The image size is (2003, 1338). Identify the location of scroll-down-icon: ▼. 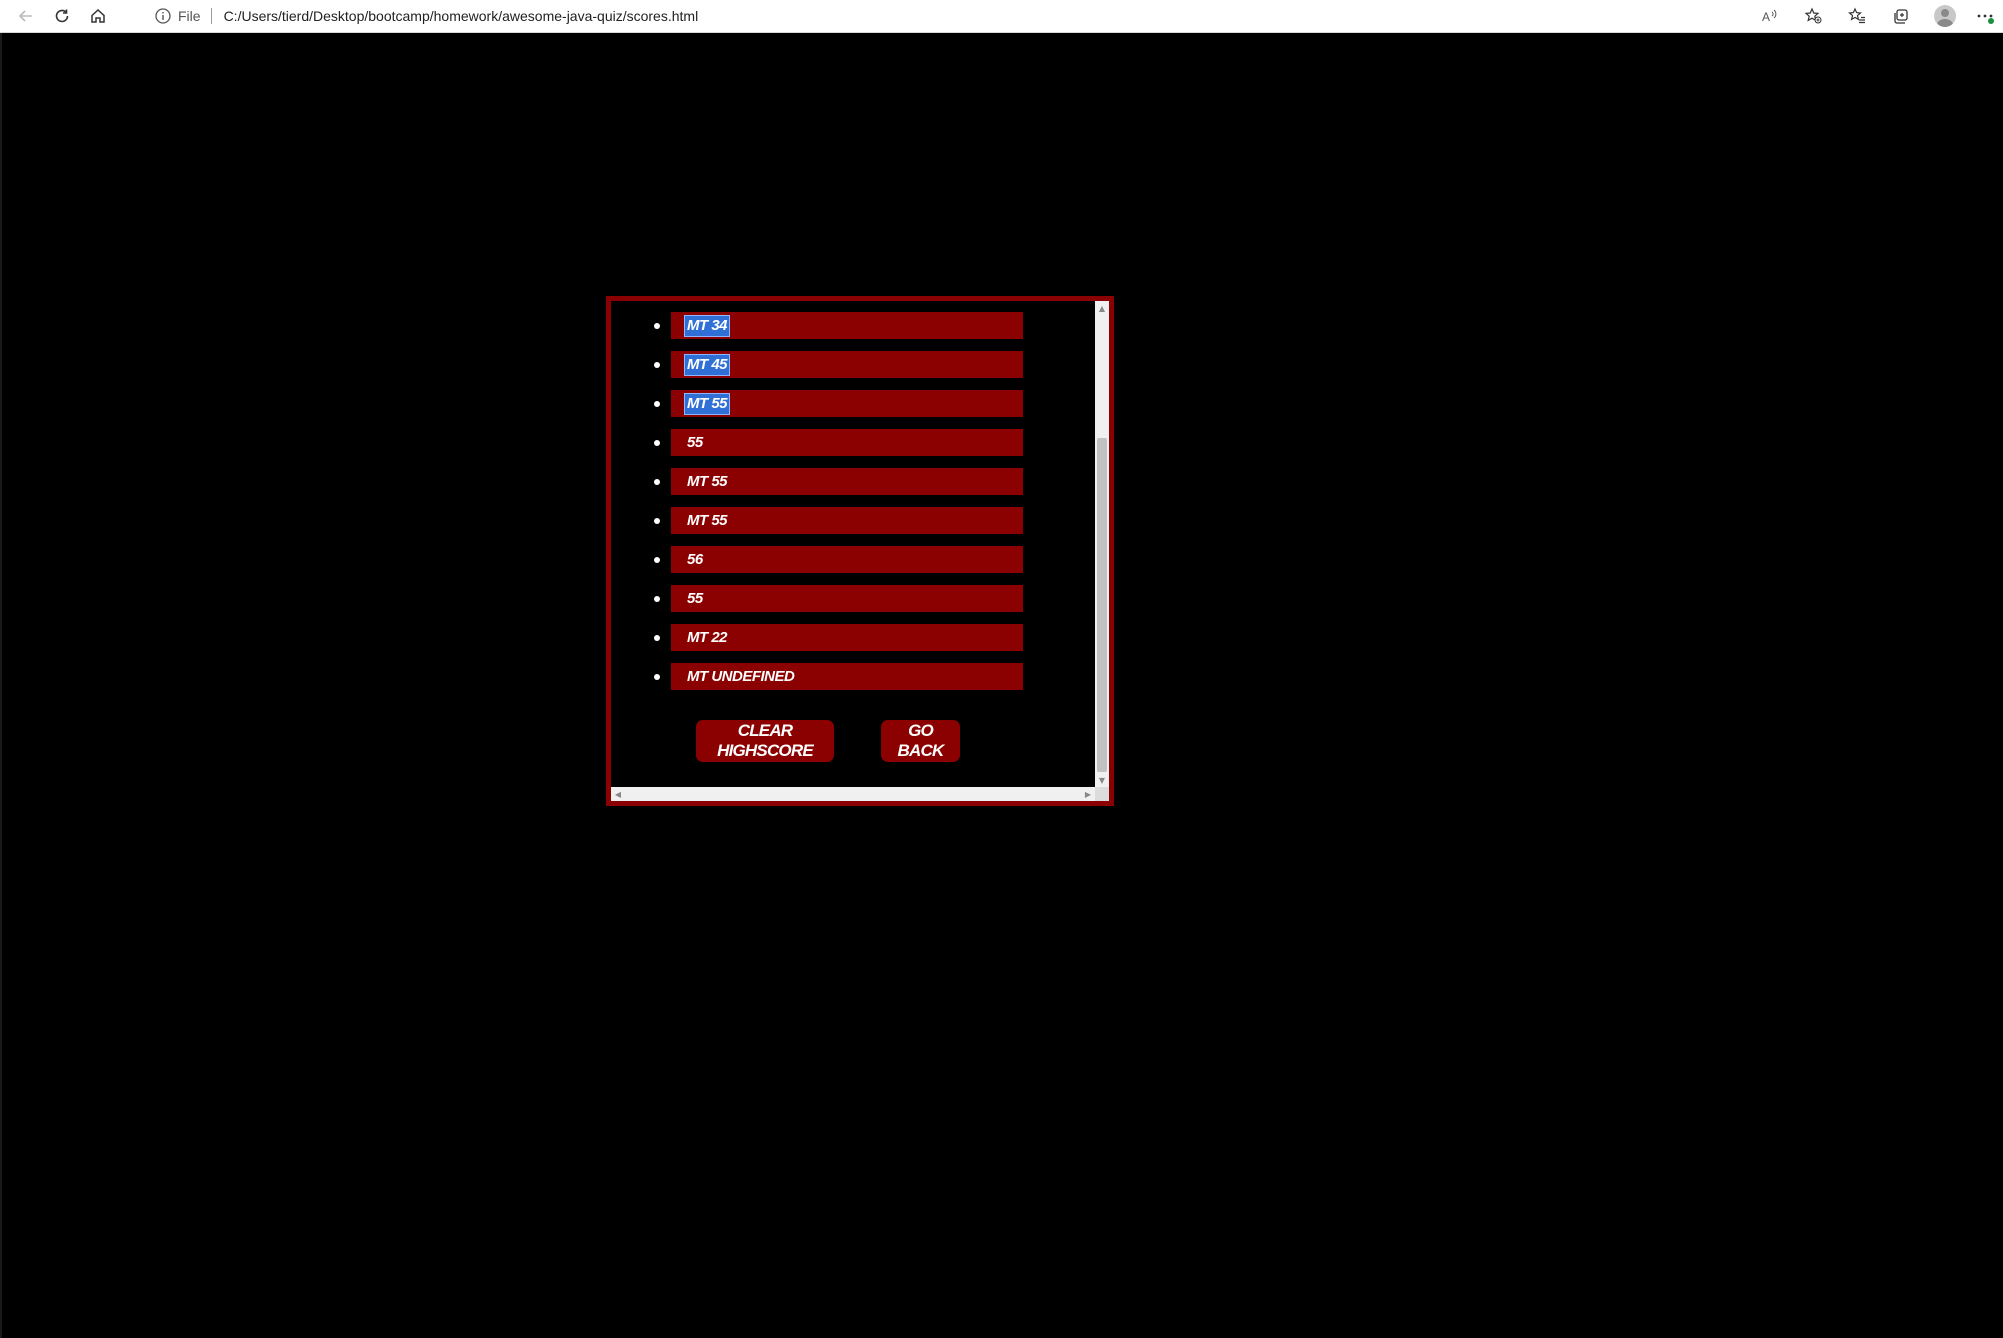
(1102, 780).